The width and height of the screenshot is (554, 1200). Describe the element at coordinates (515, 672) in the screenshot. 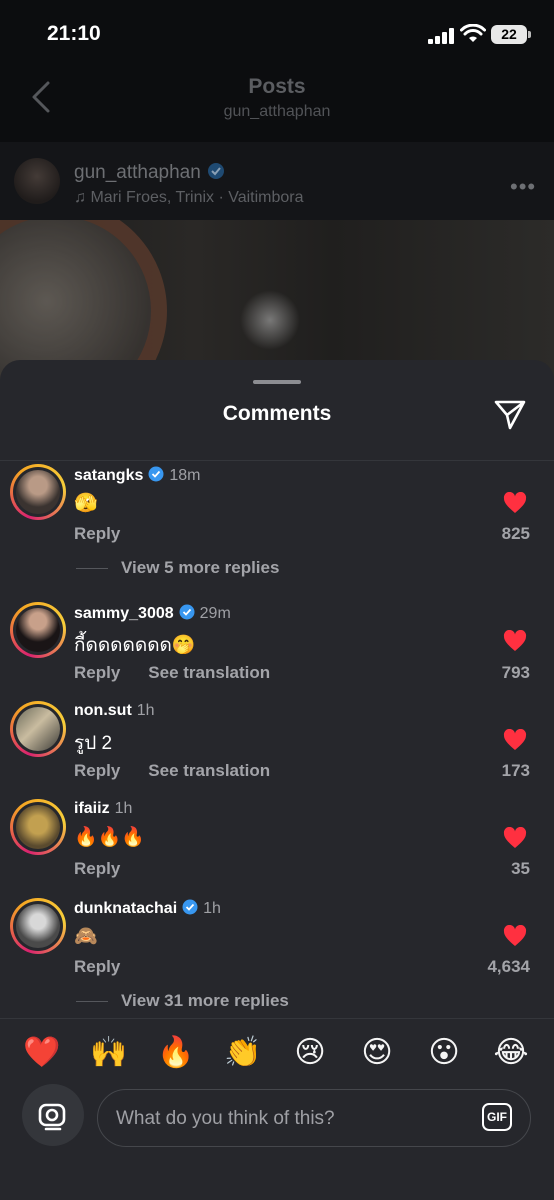

I see `like-count: 793` at that location.